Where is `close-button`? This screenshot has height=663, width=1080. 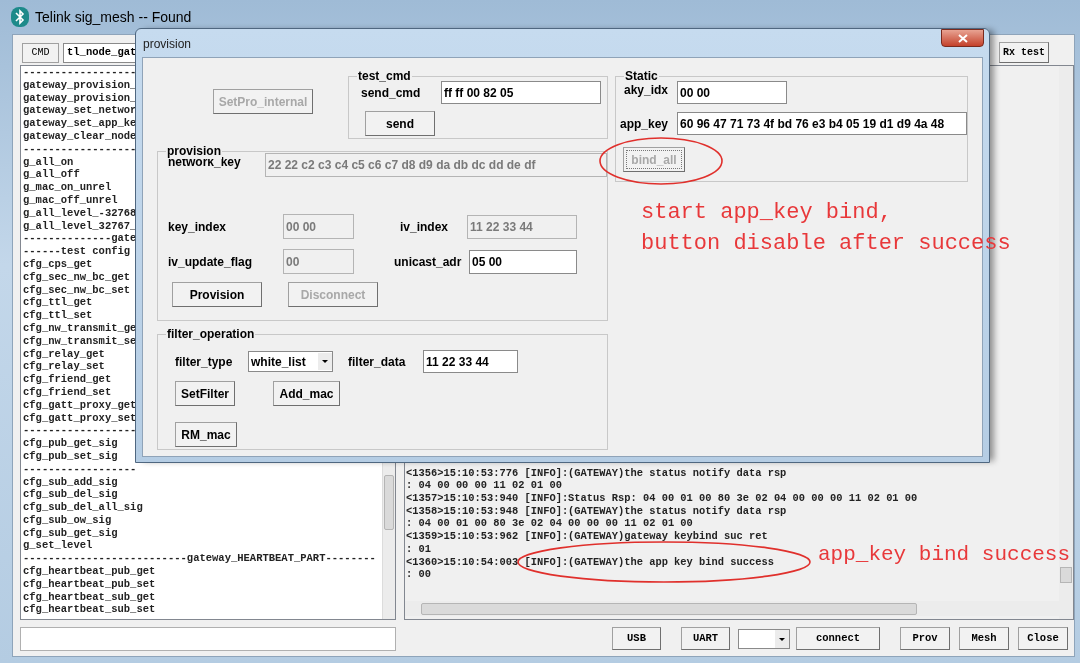
close-button is located at coordinates (962, 38).